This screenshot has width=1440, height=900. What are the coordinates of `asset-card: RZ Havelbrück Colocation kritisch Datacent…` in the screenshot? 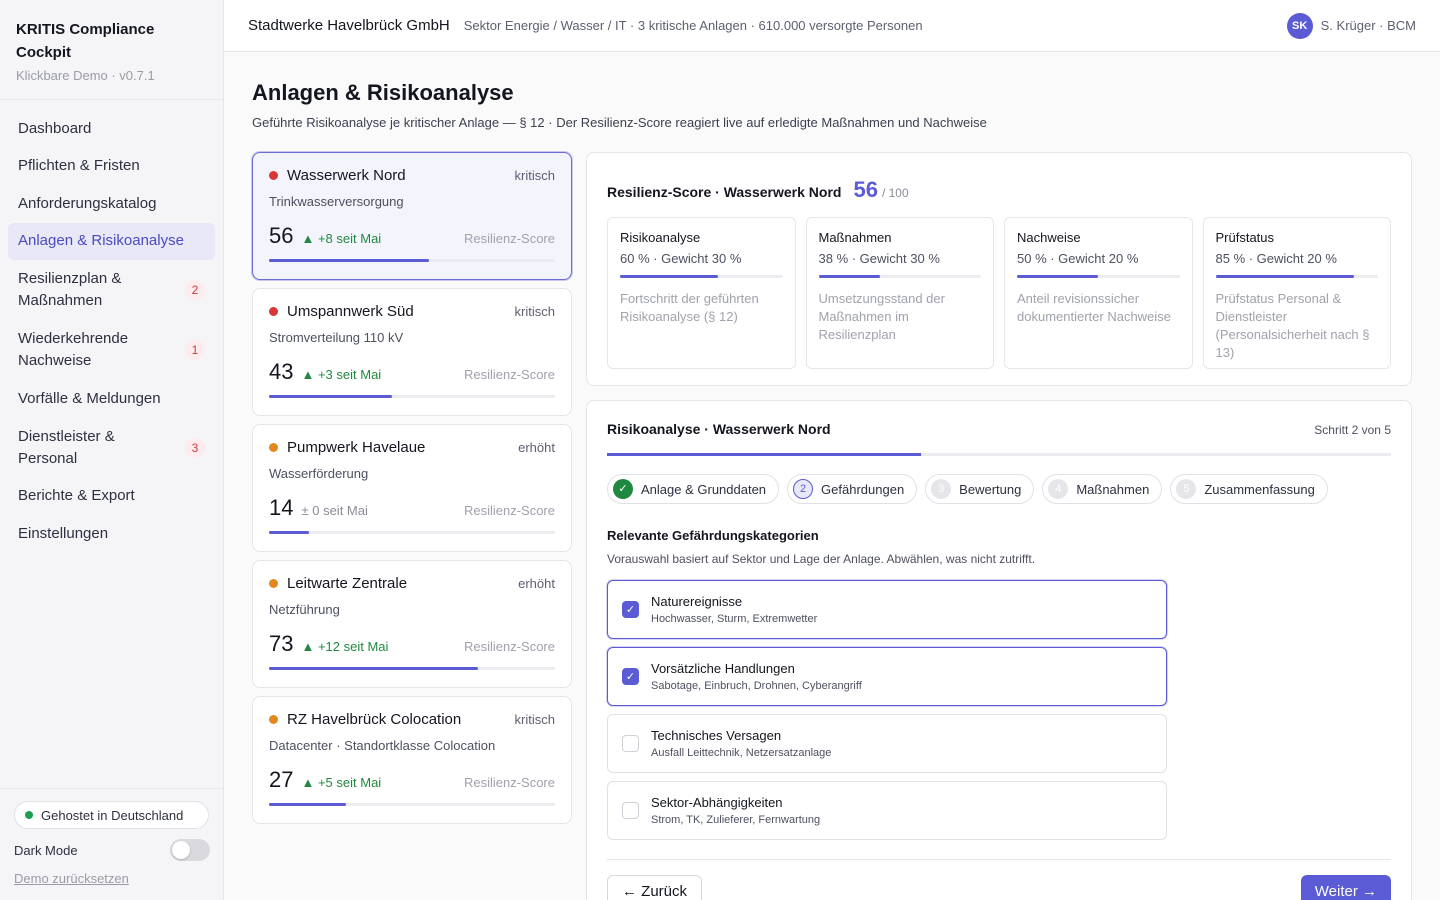 It's located at (412, 760).